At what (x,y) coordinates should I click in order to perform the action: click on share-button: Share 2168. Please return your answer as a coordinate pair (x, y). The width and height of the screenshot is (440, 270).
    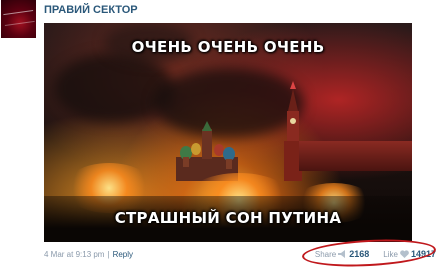
    Looking at the image, I should click on (342, 254).